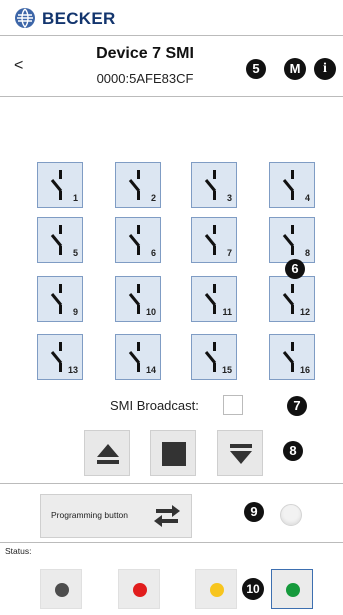 The width and height of the screenshot is (343, 615). I want to click on channel-number: 10, so click(150, 312).